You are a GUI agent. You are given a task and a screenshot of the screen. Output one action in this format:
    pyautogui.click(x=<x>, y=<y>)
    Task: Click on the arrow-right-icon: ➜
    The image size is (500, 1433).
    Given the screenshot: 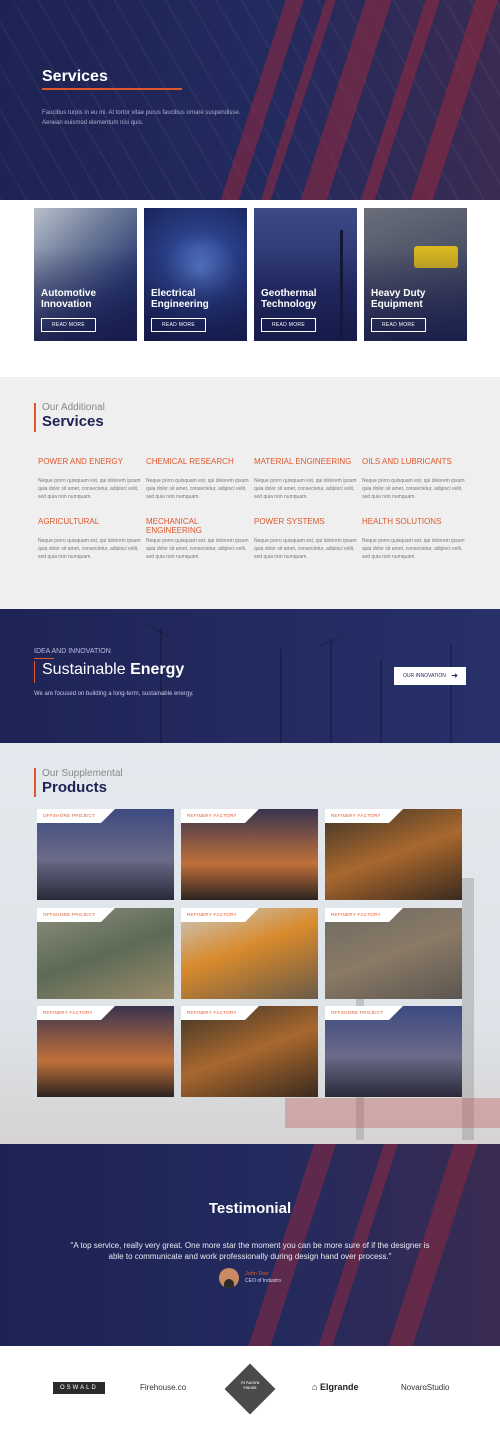 What is the action you would take?
    pyautogui.click(x=454, y=675)
    